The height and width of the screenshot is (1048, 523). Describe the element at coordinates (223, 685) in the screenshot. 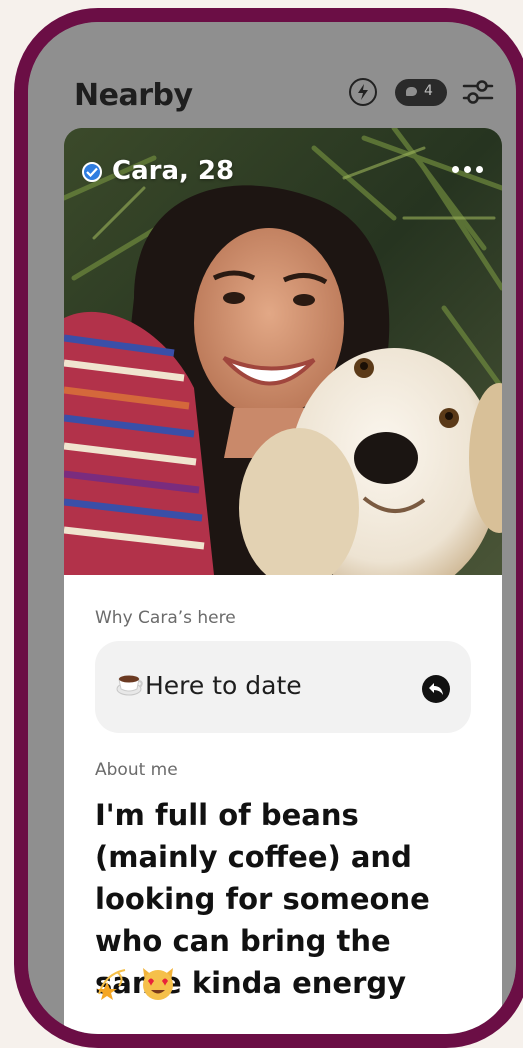

I see `intent-value: Here to date` at that location.